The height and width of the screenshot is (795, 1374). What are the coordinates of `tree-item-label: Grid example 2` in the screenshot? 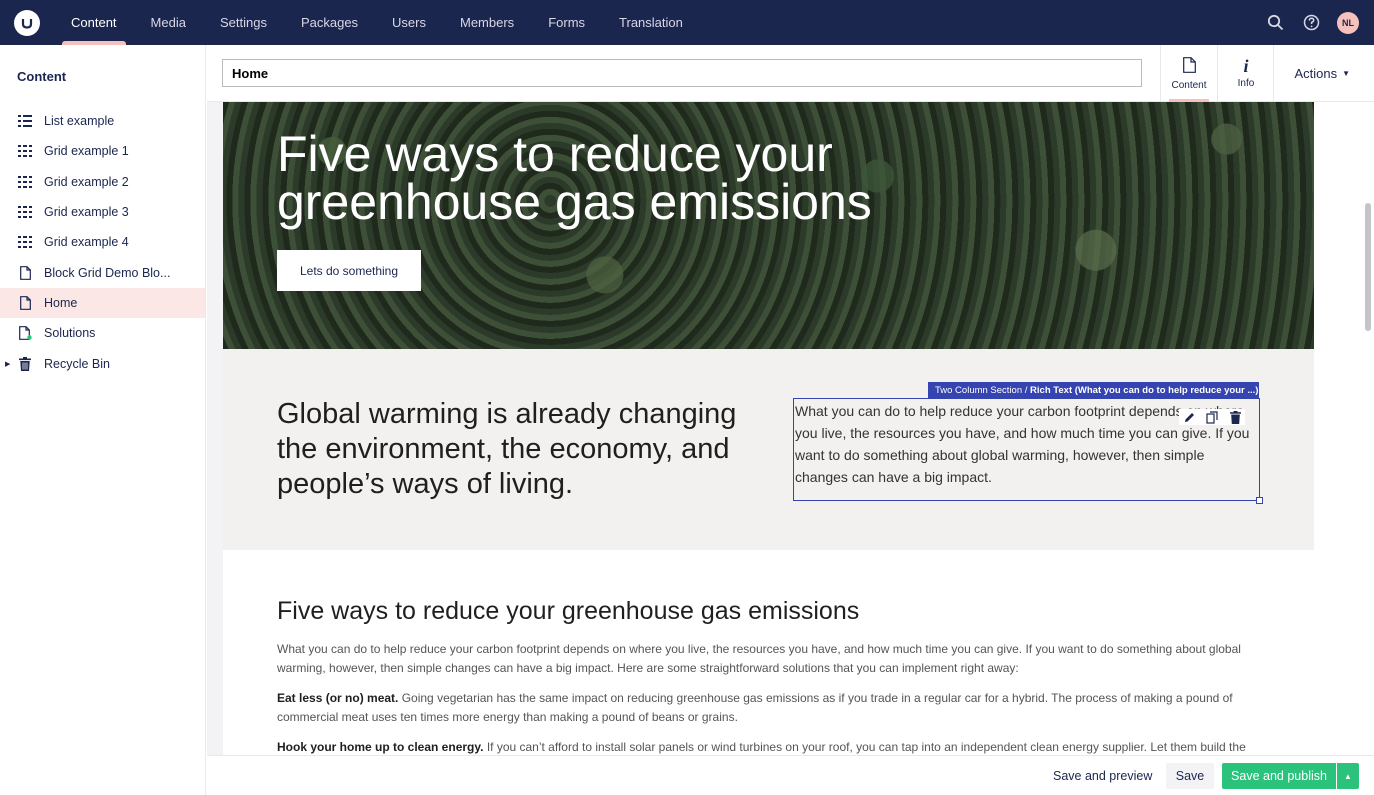 It's located at (86, 181).